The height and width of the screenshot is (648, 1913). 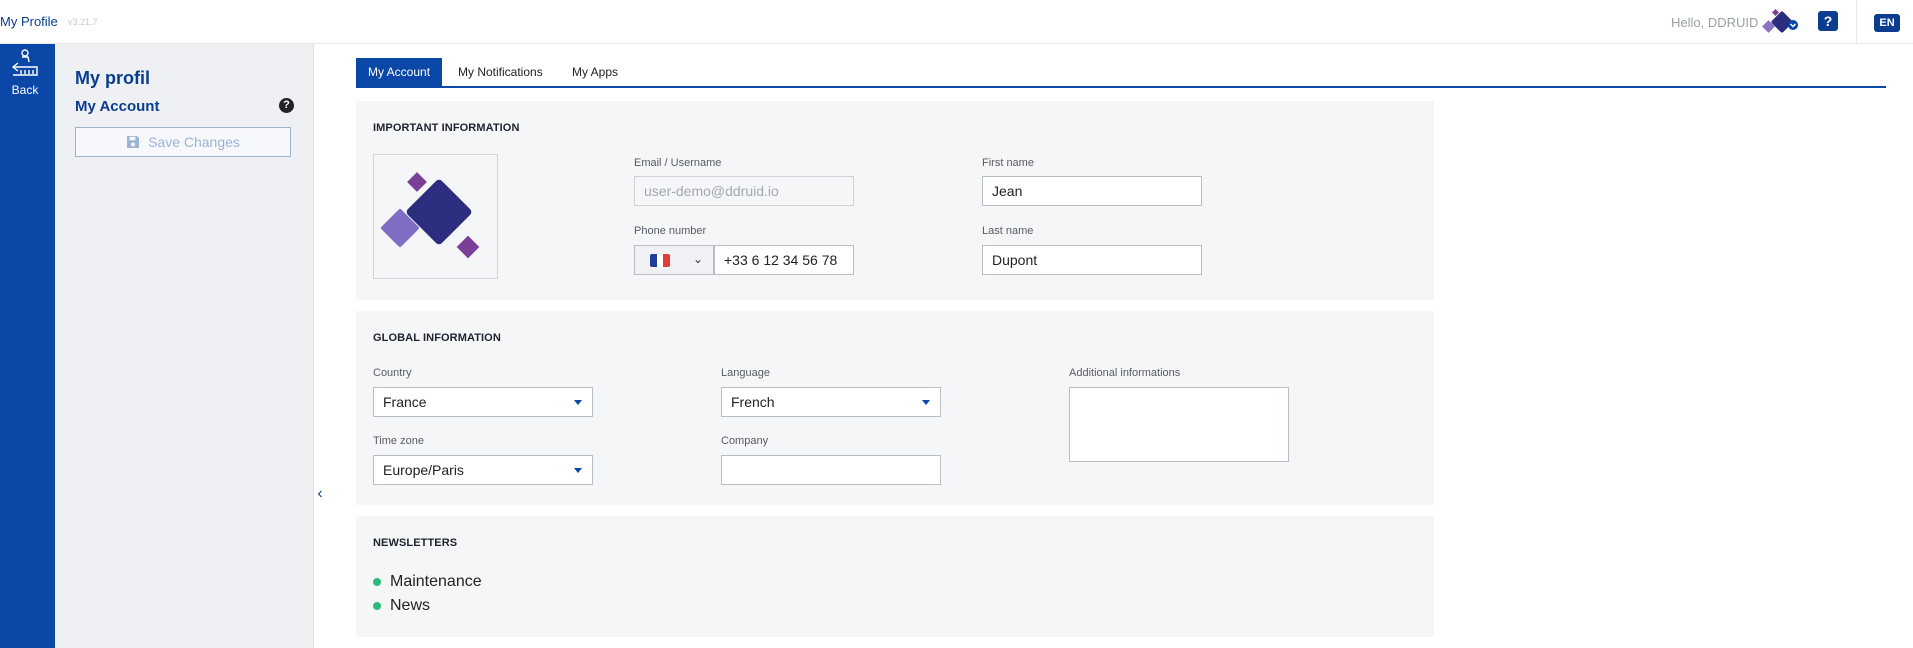 I want to click on newsletter-label: News, so click(x=410, y=605).